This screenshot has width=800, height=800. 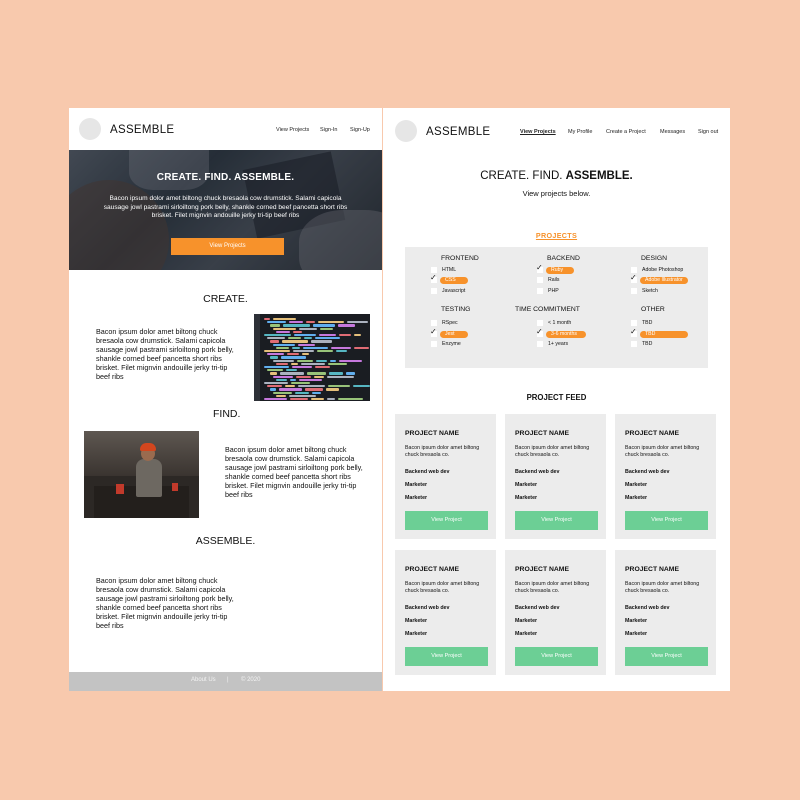 What do you see at coordinates (647, 344) in the screenshot?
I see `filter-option-label: TBD` at bounding box center [647, 344].